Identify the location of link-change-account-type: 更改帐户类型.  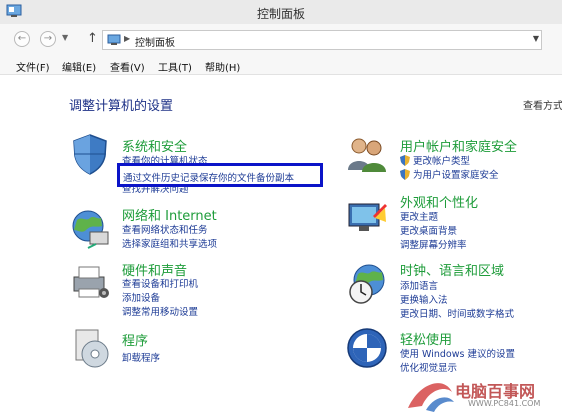
(441, 160).